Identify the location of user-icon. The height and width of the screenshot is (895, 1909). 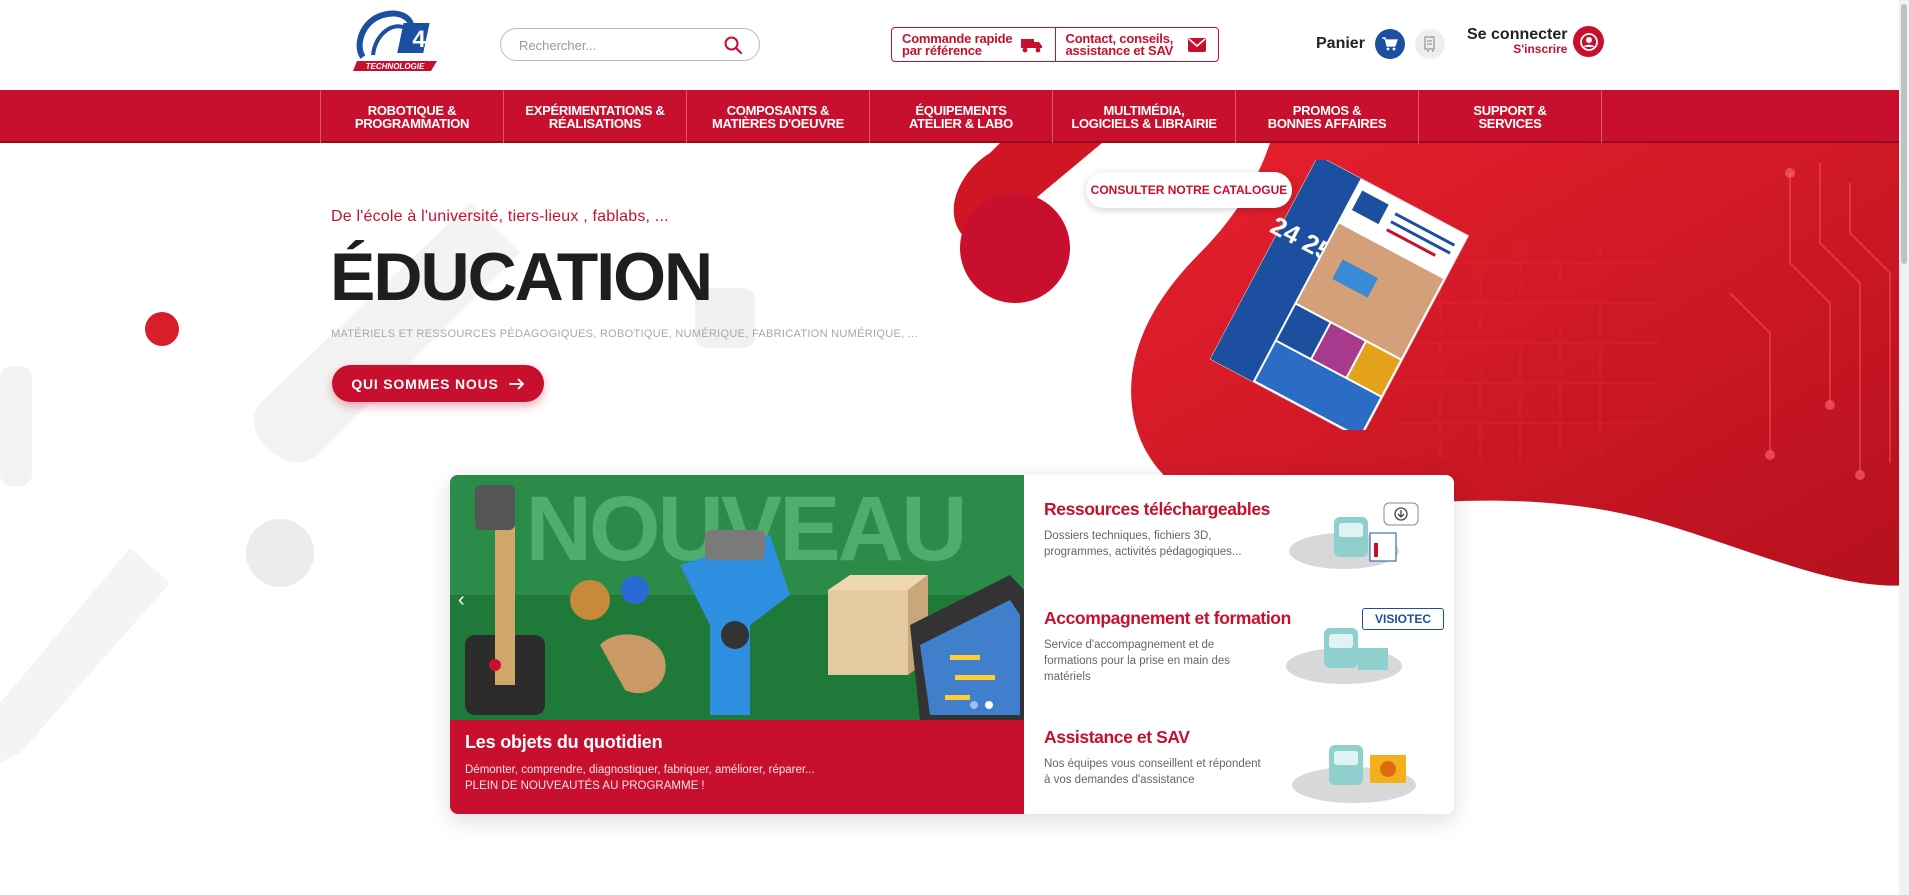
(1589, 41).